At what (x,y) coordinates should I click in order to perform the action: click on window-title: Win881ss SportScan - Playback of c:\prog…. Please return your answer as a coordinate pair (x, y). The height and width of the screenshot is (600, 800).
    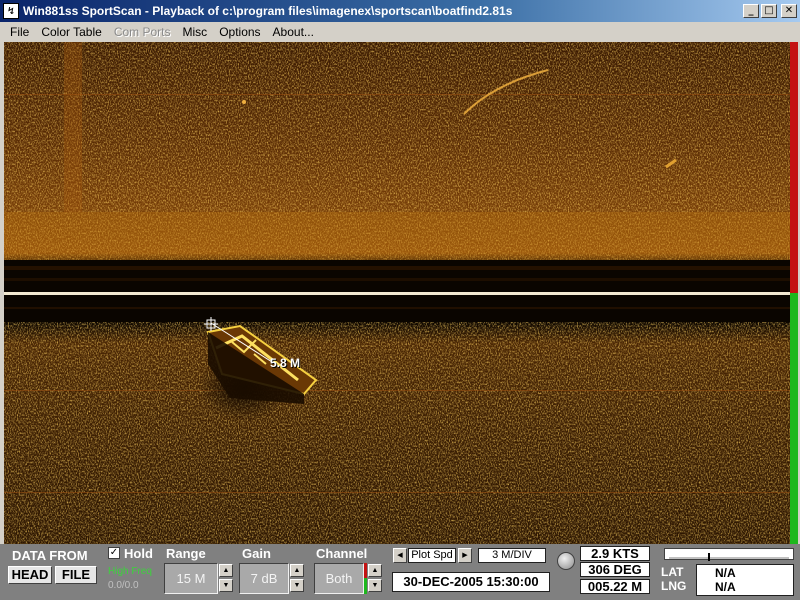
    Looking at the image, I should click on (268, 11).